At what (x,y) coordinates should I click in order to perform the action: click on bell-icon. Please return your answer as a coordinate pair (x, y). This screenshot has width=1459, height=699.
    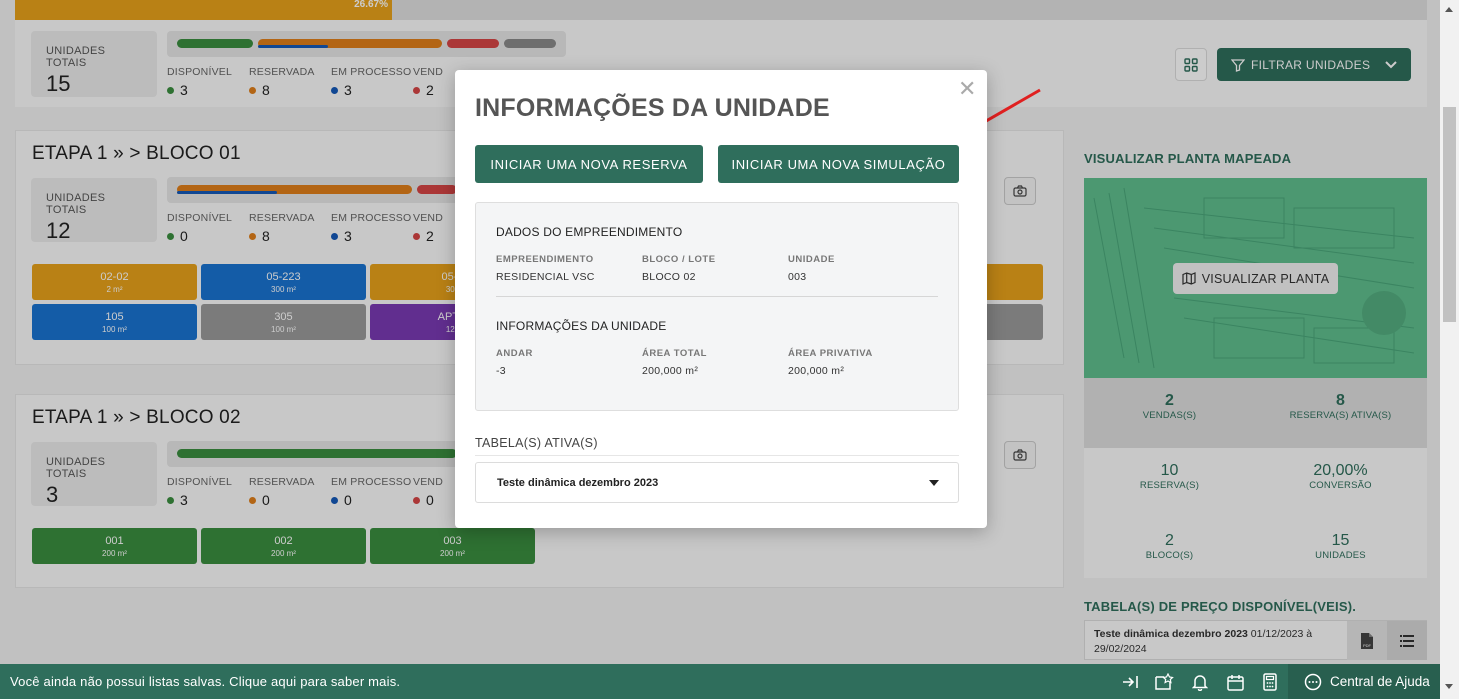
    Looking at the image, I should click on (1200, 682).